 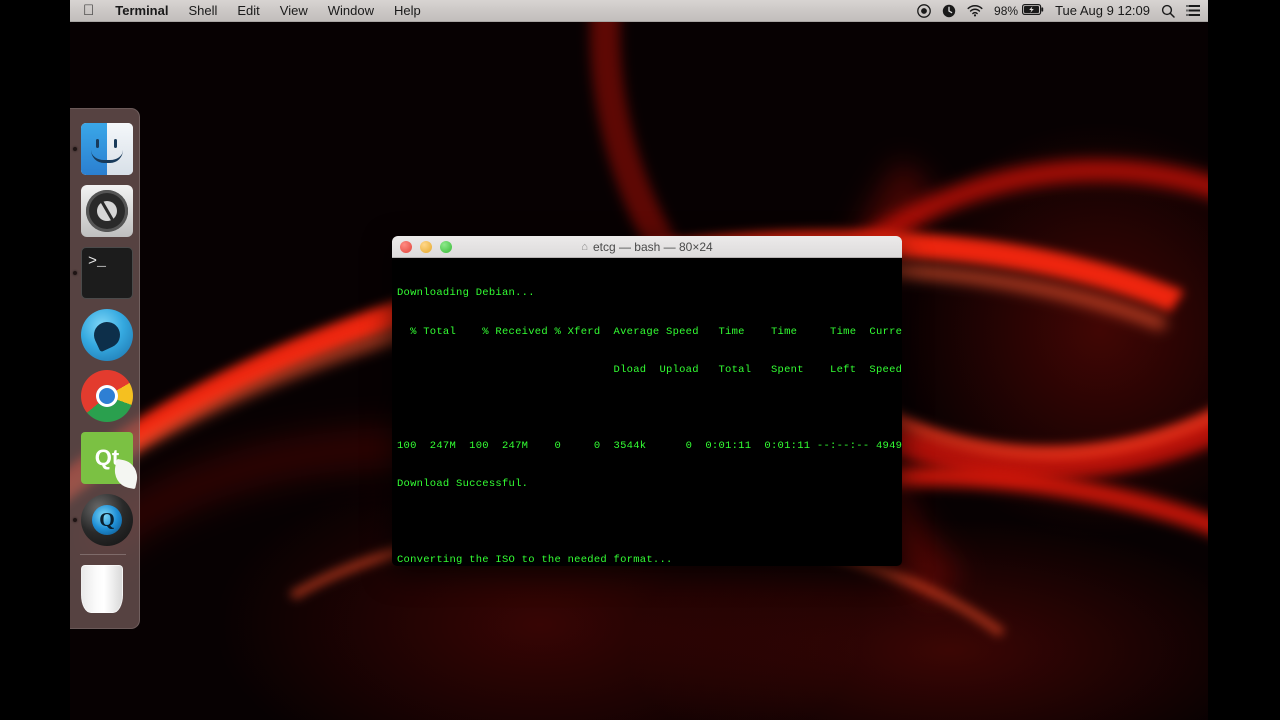 I want to click on time-machine-icon, so click(x=949, y=11).